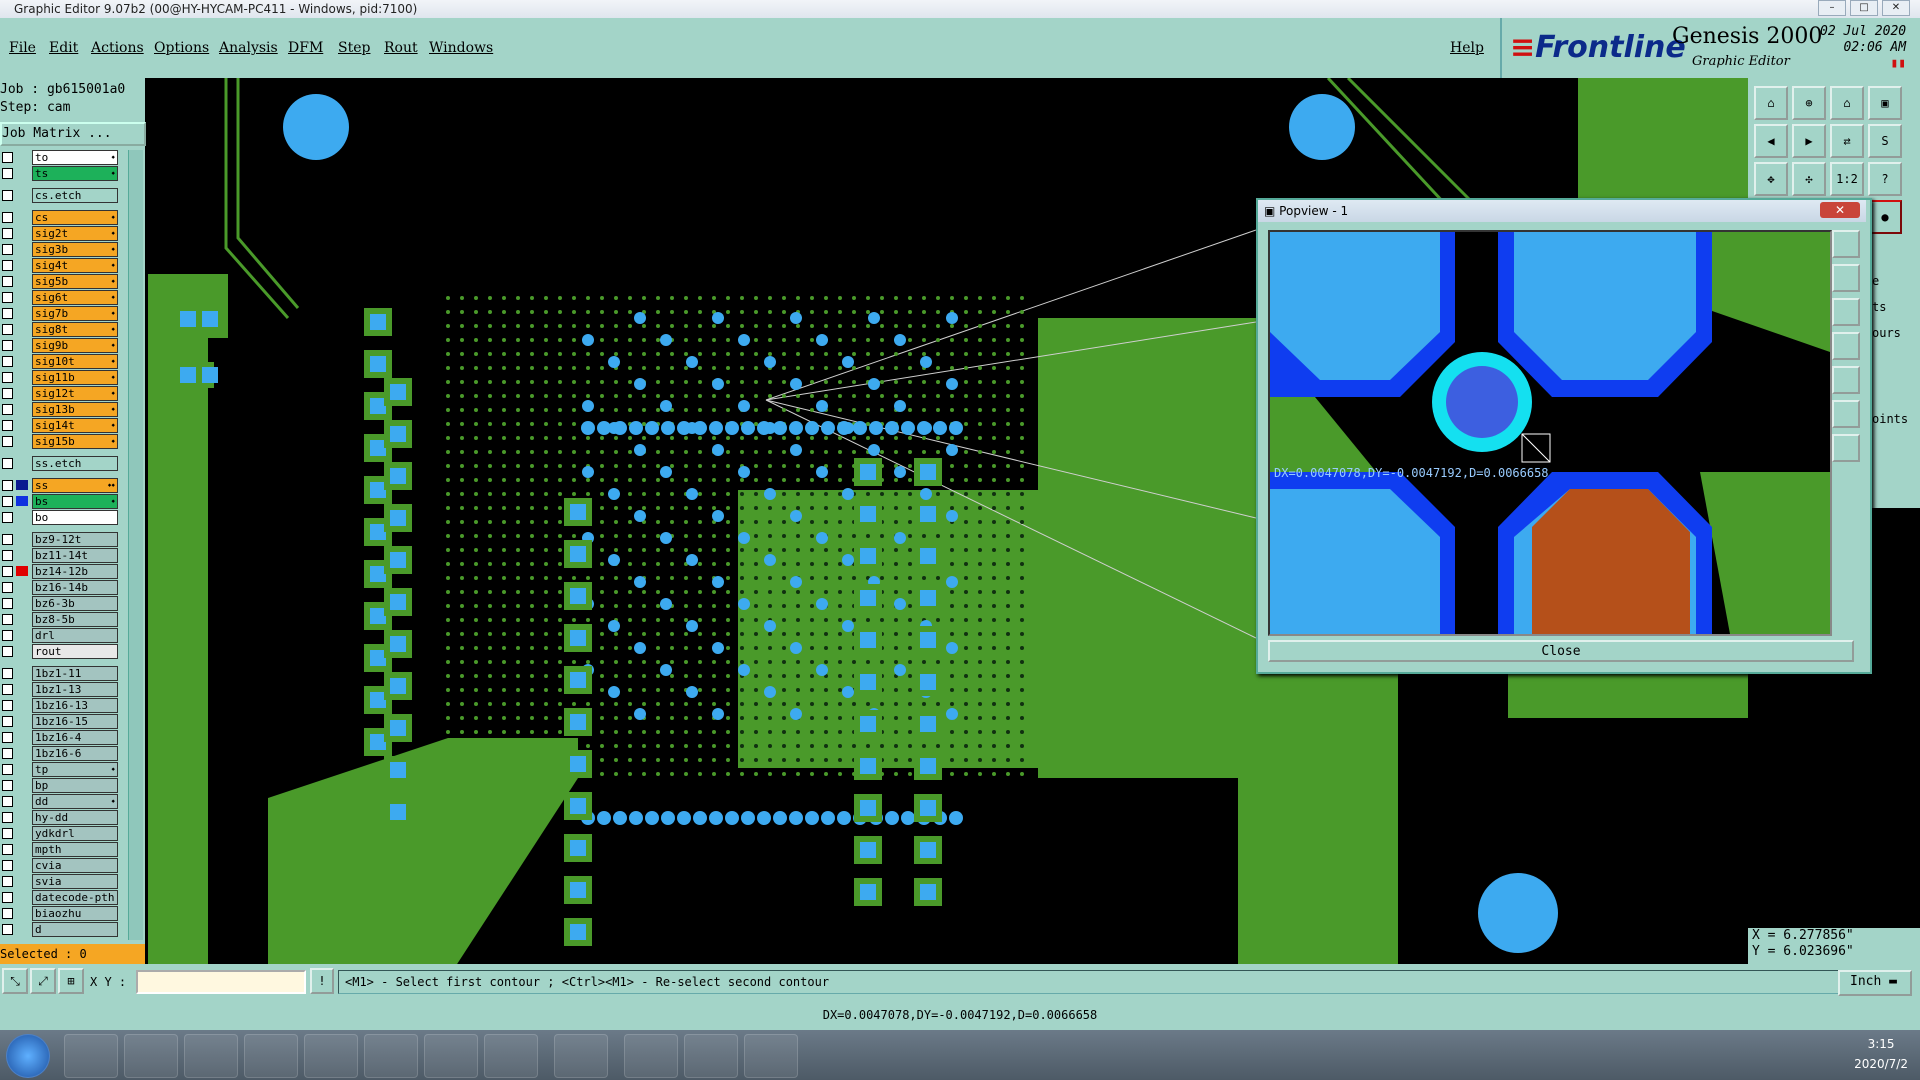  I want to click on layer-row: 1bz16-6, so click(59, 753).